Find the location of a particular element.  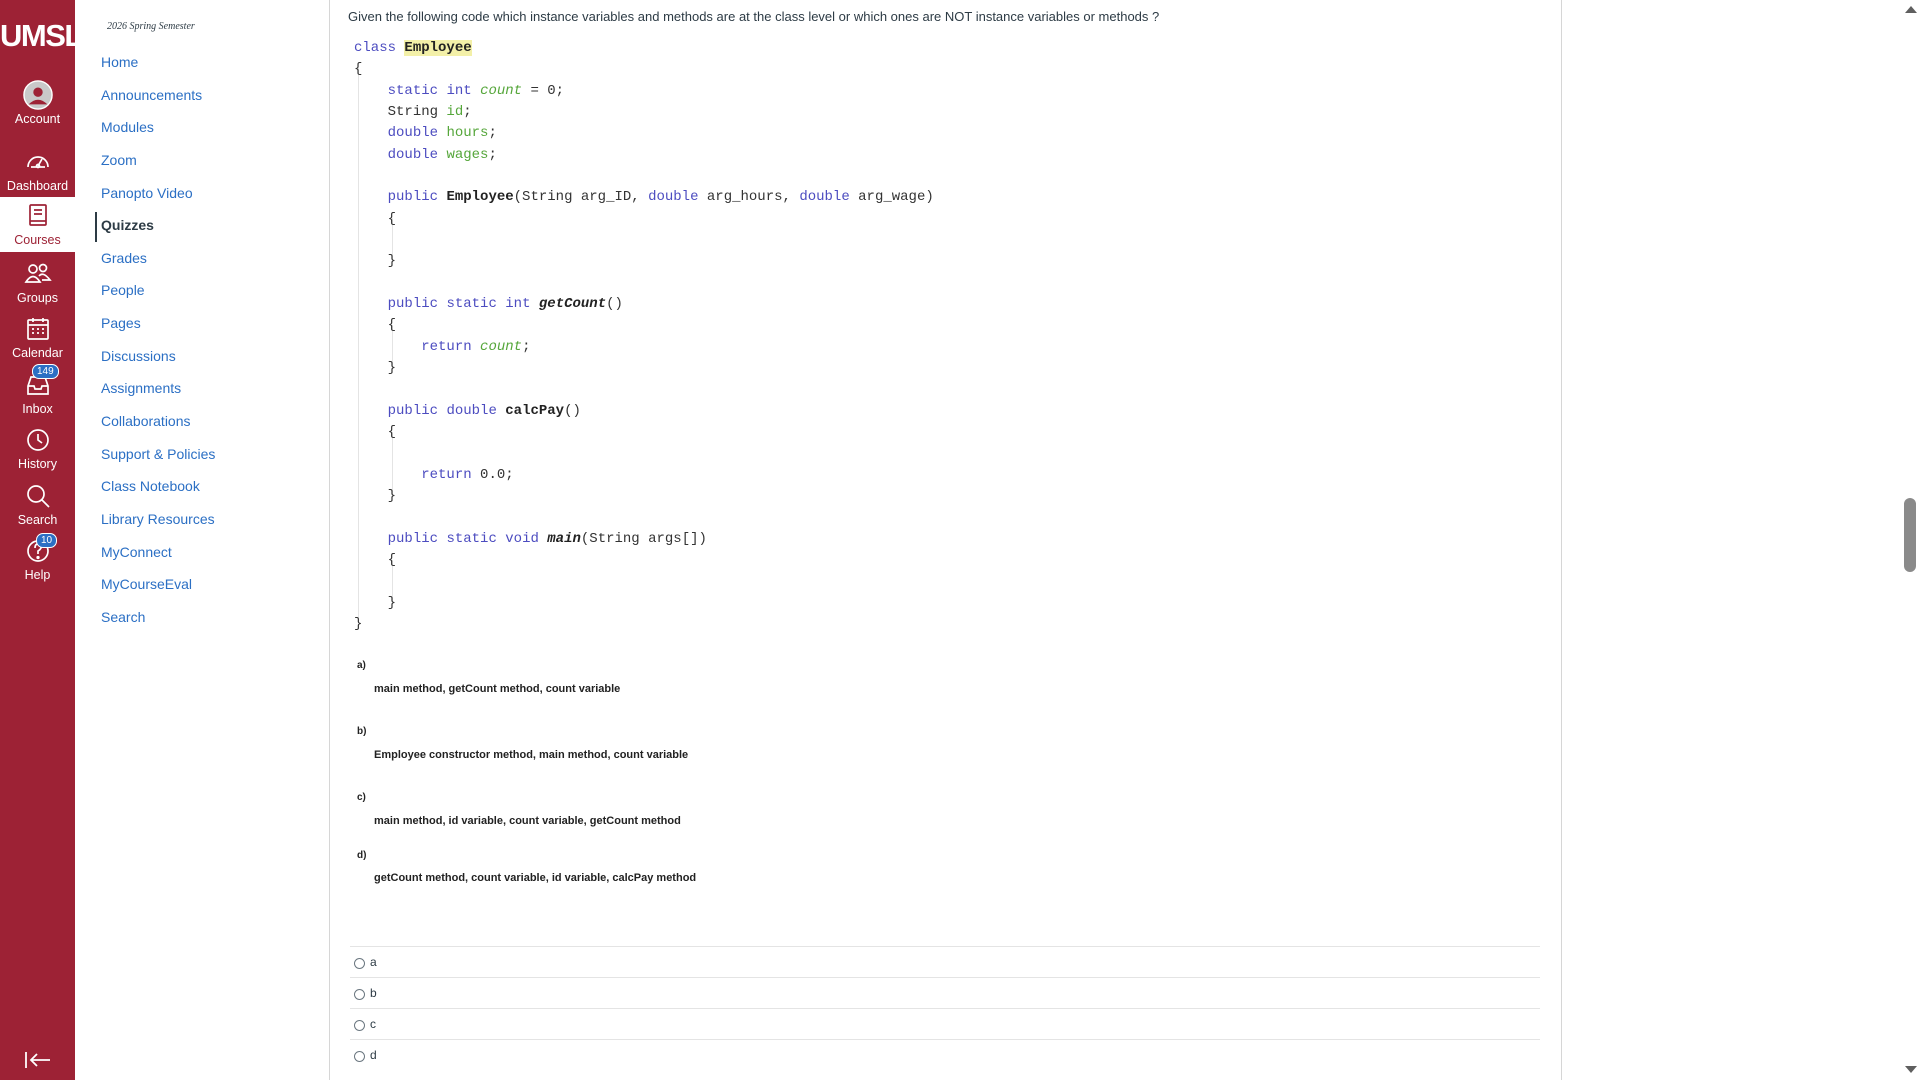

global-nav-groups: Groups is located at coordinates (37, 286).